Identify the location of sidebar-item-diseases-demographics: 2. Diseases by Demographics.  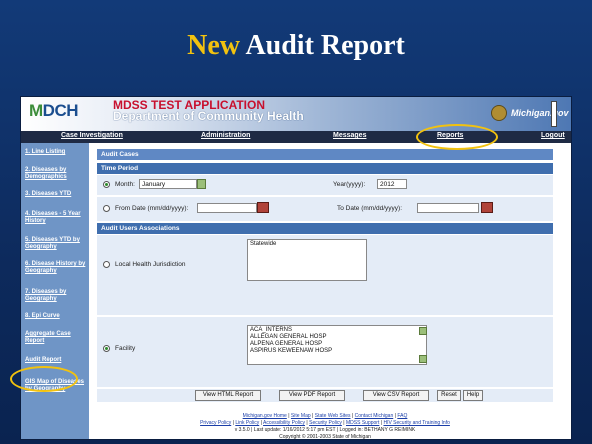
(56, 174).